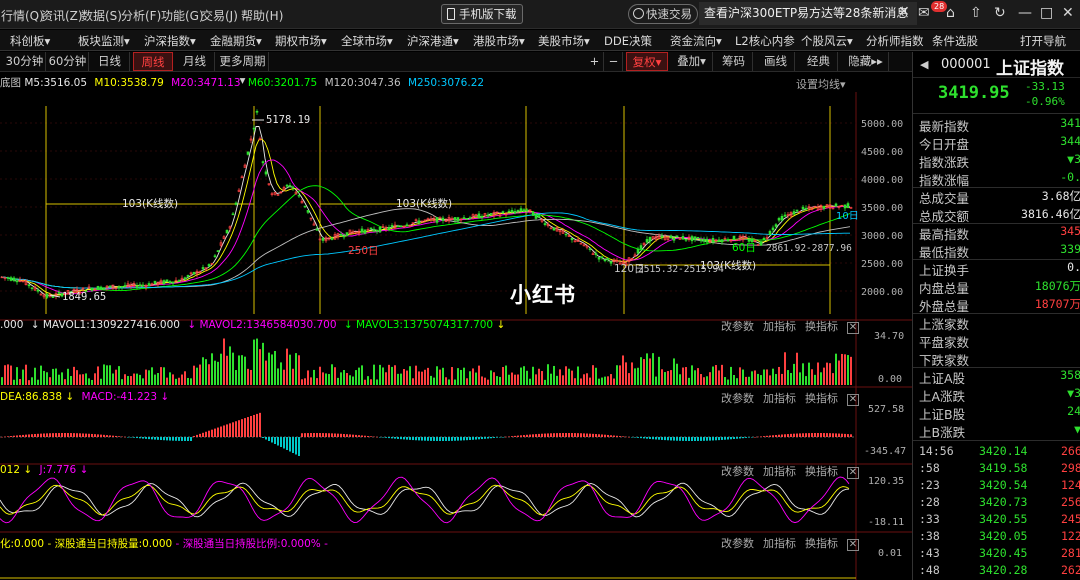 The width and height of the screenshot is (1080, 580). Describe the element at coordinates (110, 61) in the screenshot. I see `period-daily-button: 日线` at that location.